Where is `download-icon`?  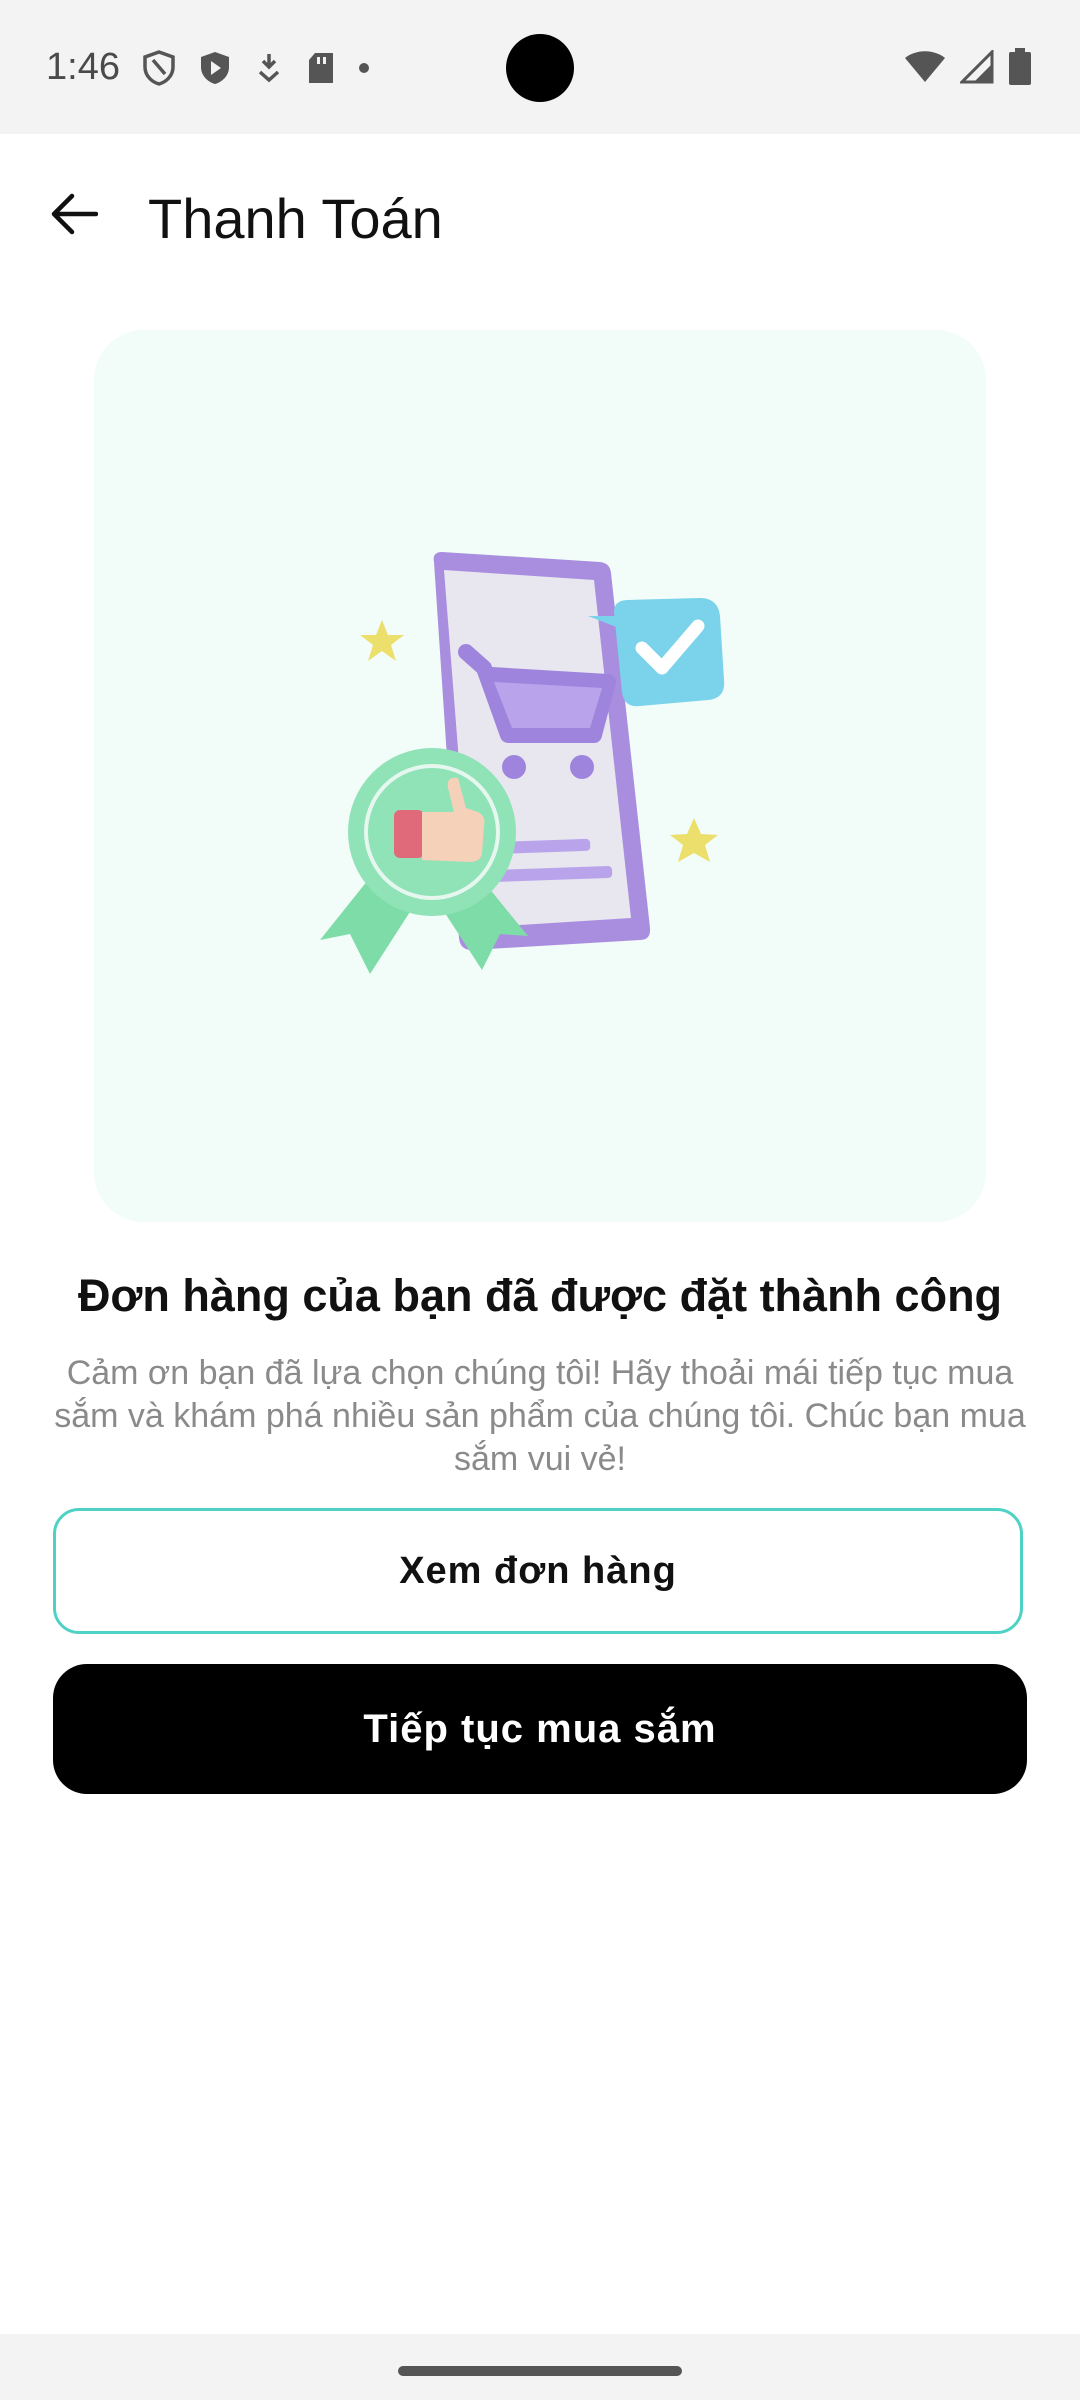 download-icon is located at coordinates (269, 68).